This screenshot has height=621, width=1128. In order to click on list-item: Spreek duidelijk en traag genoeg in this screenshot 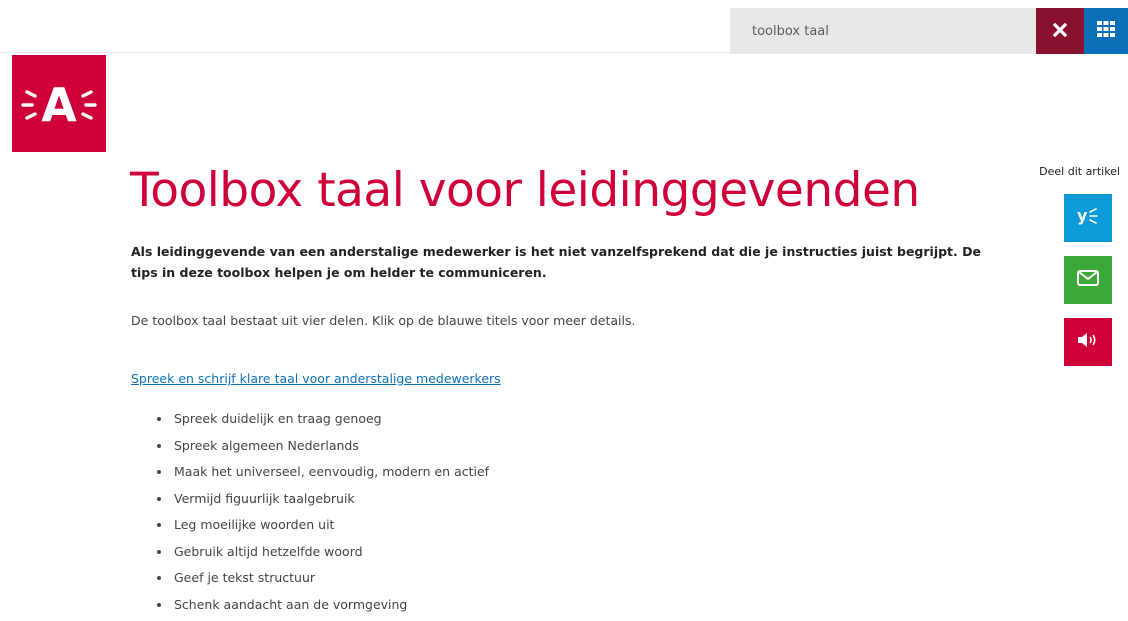, I will do `click(323, 422)`.